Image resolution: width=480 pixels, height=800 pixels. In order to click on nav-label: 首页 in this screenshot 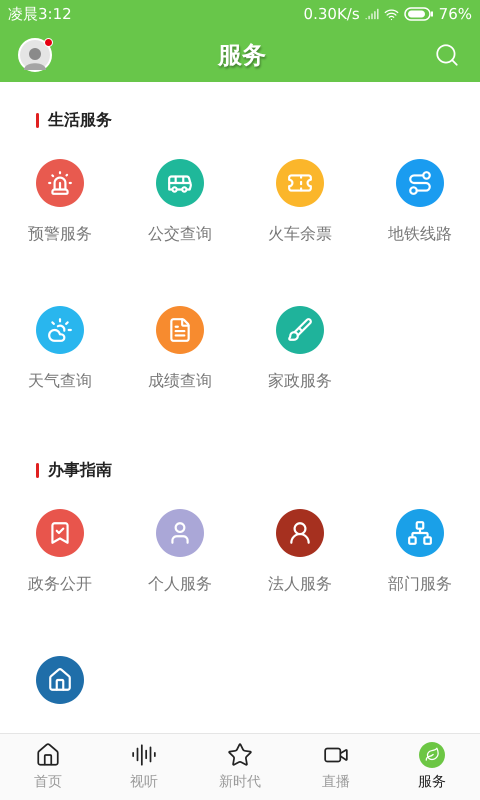, I will do `click(48, 782)`.